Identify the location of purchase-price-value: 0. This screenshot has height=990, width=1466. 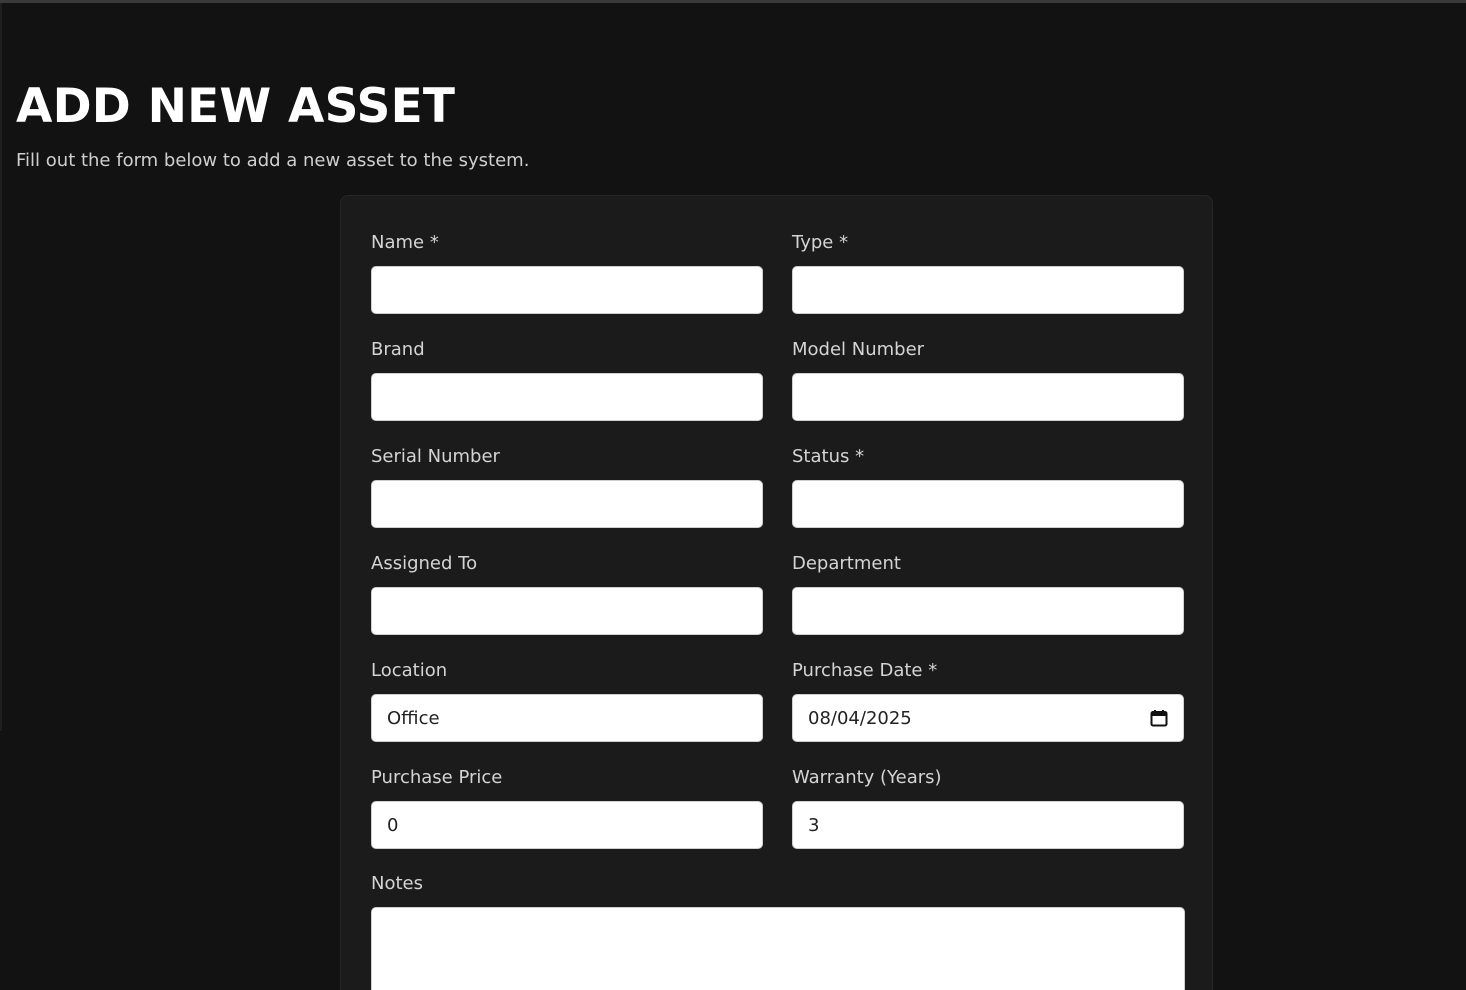
(393, 825).